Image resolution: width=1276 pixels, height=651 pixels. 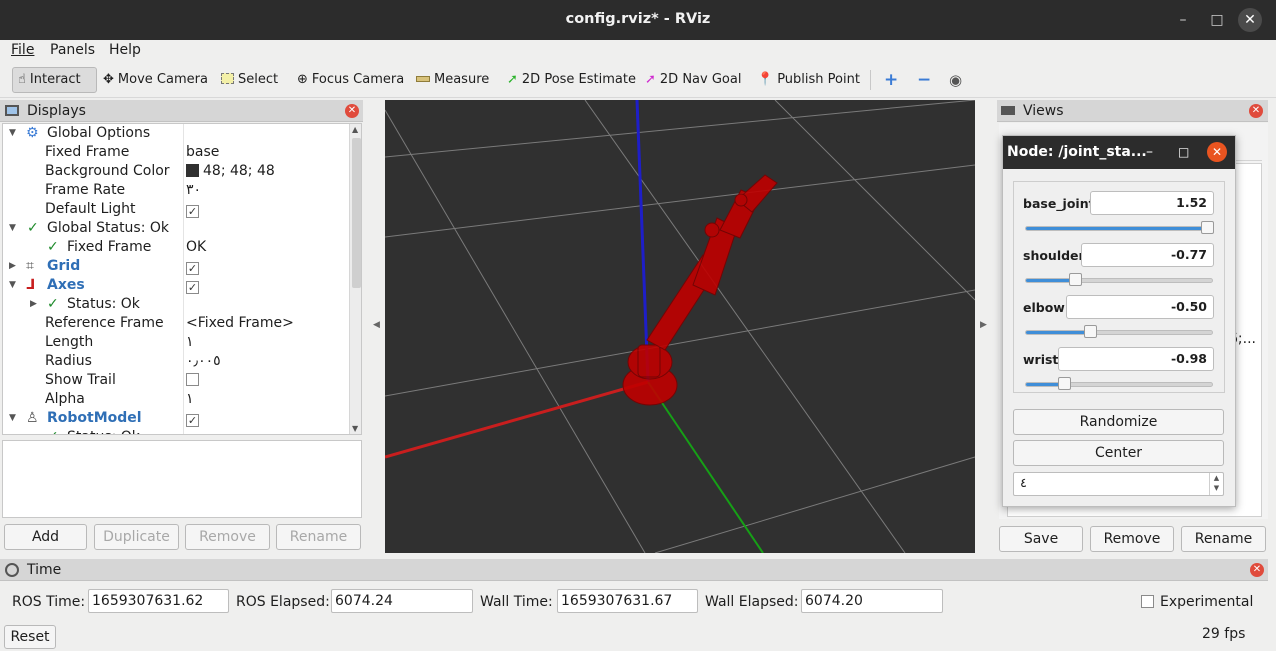 What do you see at coordinates (176, 418) in the screenshot?
I see `tree-row-robotmodel: ▼ ♙ RobotModel ✓` at bounding box center [176, 418].